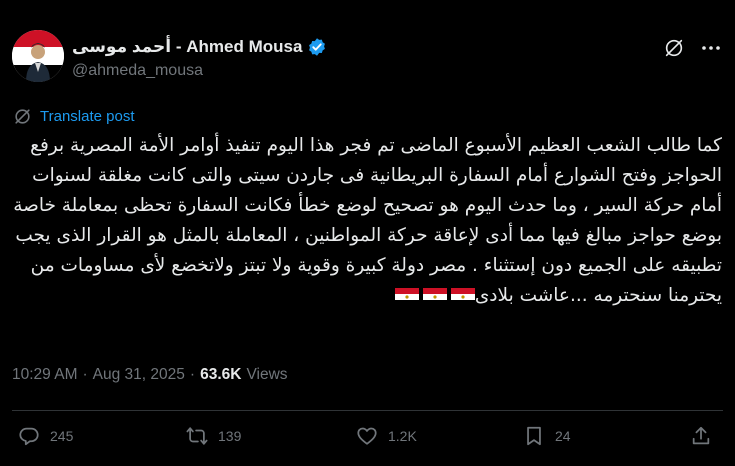 The width and height of the screenshot is (735, 466). I want to click on share-button, so click(701, 436).